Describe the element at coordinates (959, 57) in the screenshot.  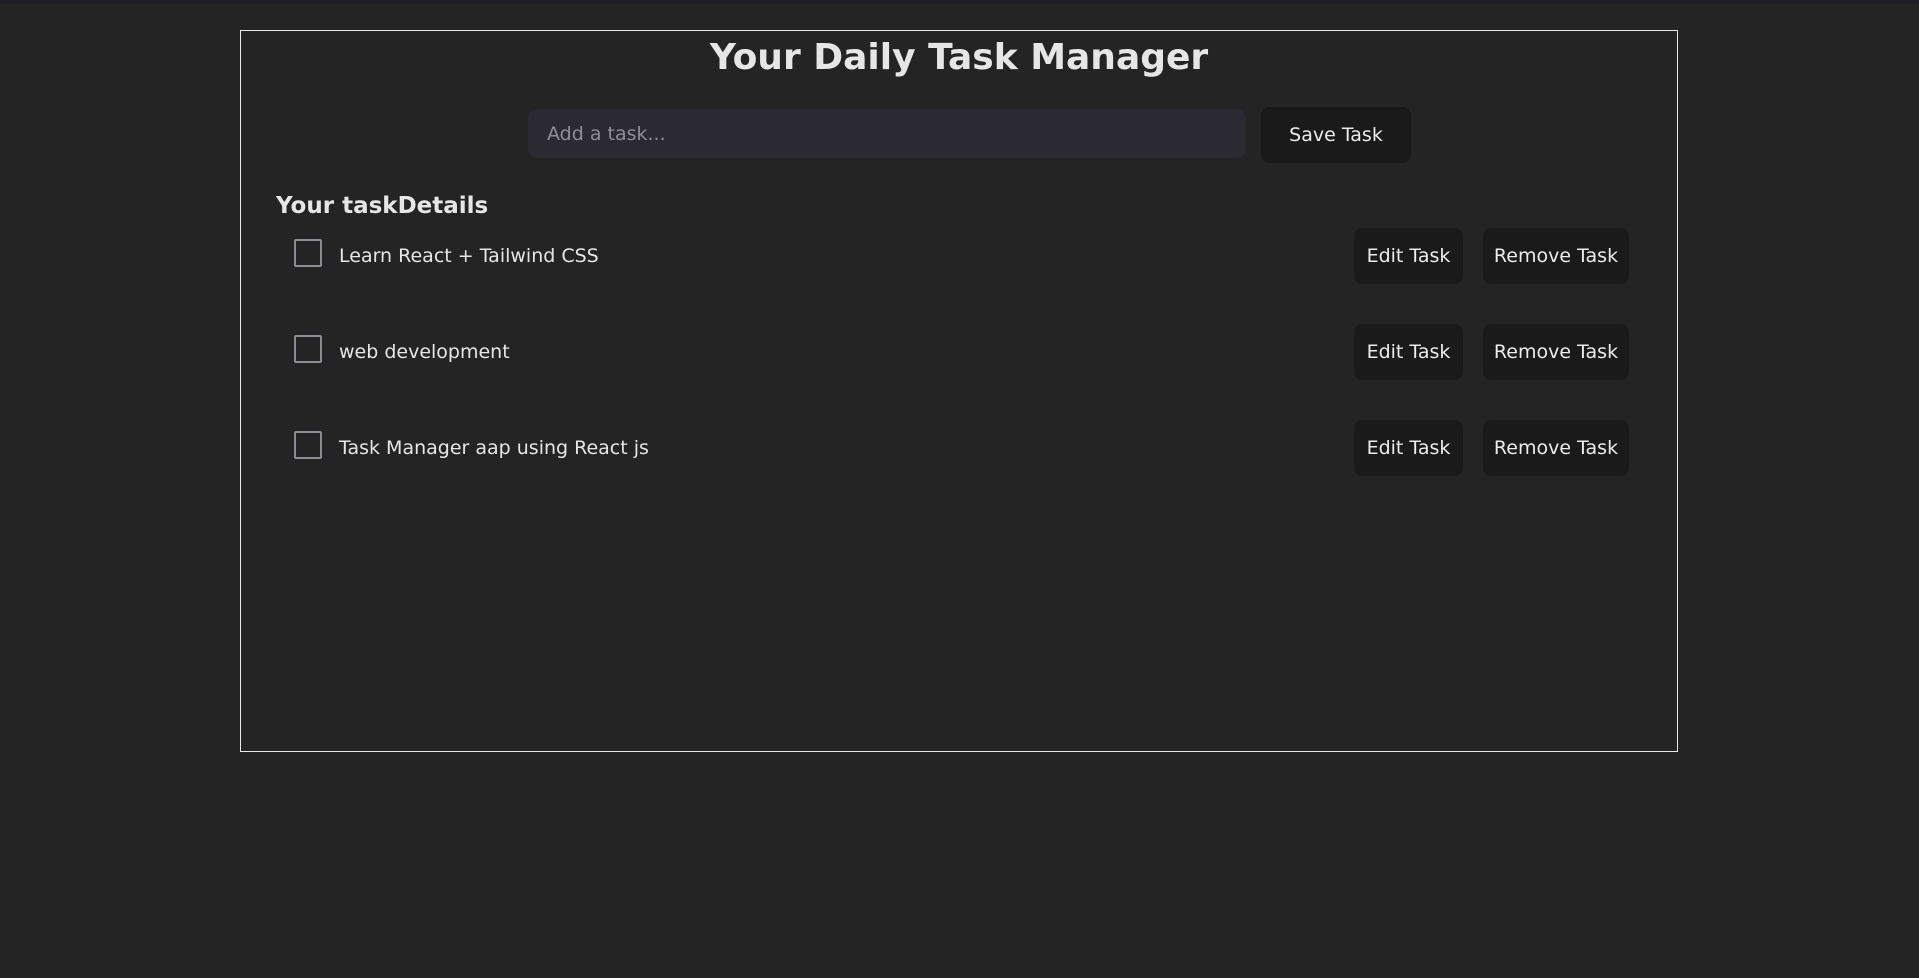
I see `page-title: Your Daily Task Manager` at that location.